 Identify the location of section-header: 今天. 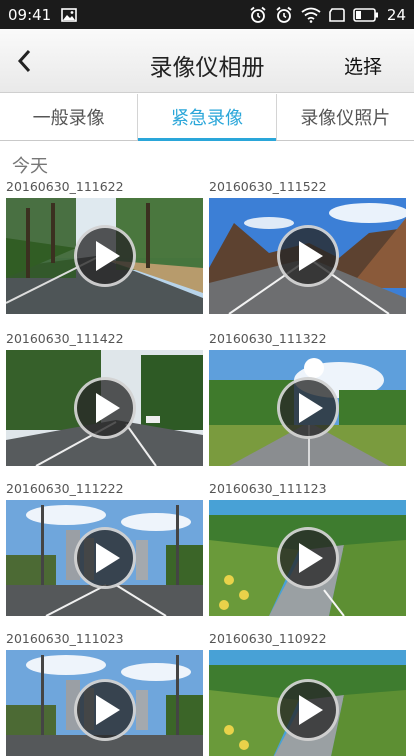
(30, 166).